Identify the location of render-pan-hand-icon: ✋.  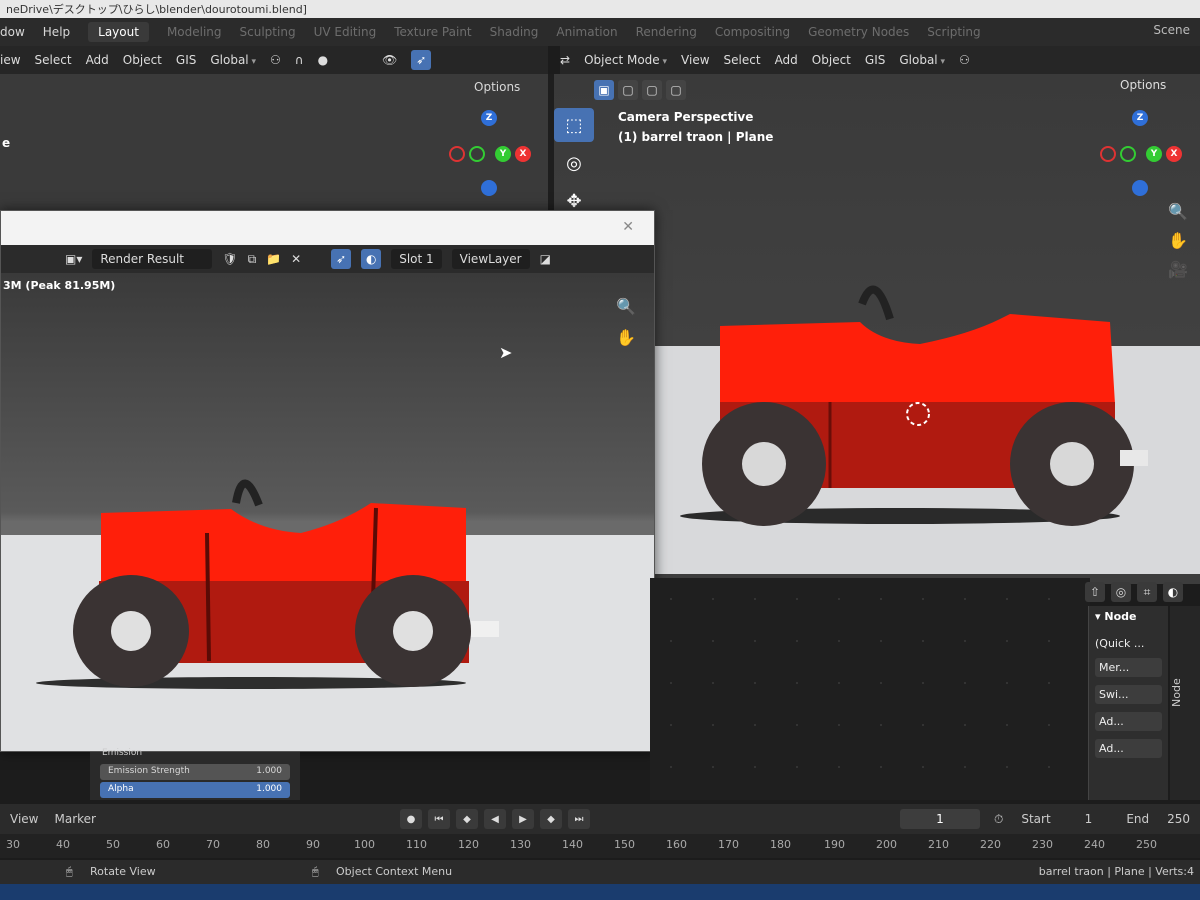
(626, 337).